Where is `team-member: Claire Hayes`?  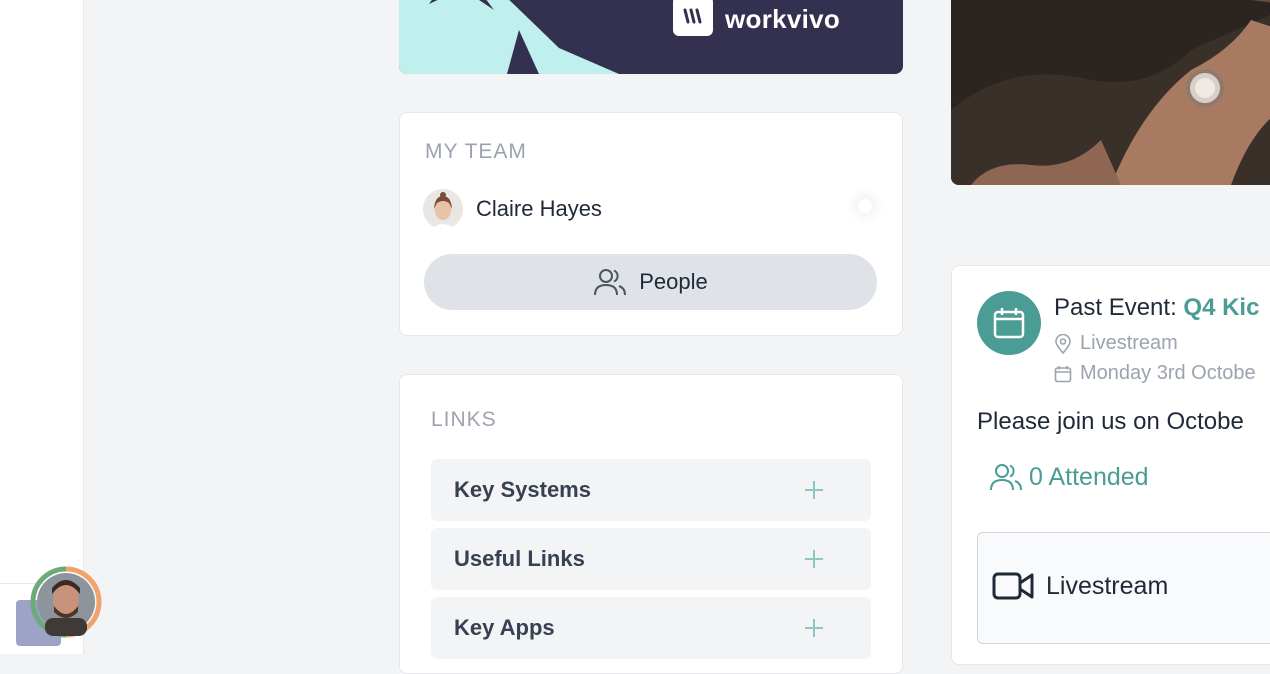 team-member: Claire Hayes is located at coordinates (512, 209).